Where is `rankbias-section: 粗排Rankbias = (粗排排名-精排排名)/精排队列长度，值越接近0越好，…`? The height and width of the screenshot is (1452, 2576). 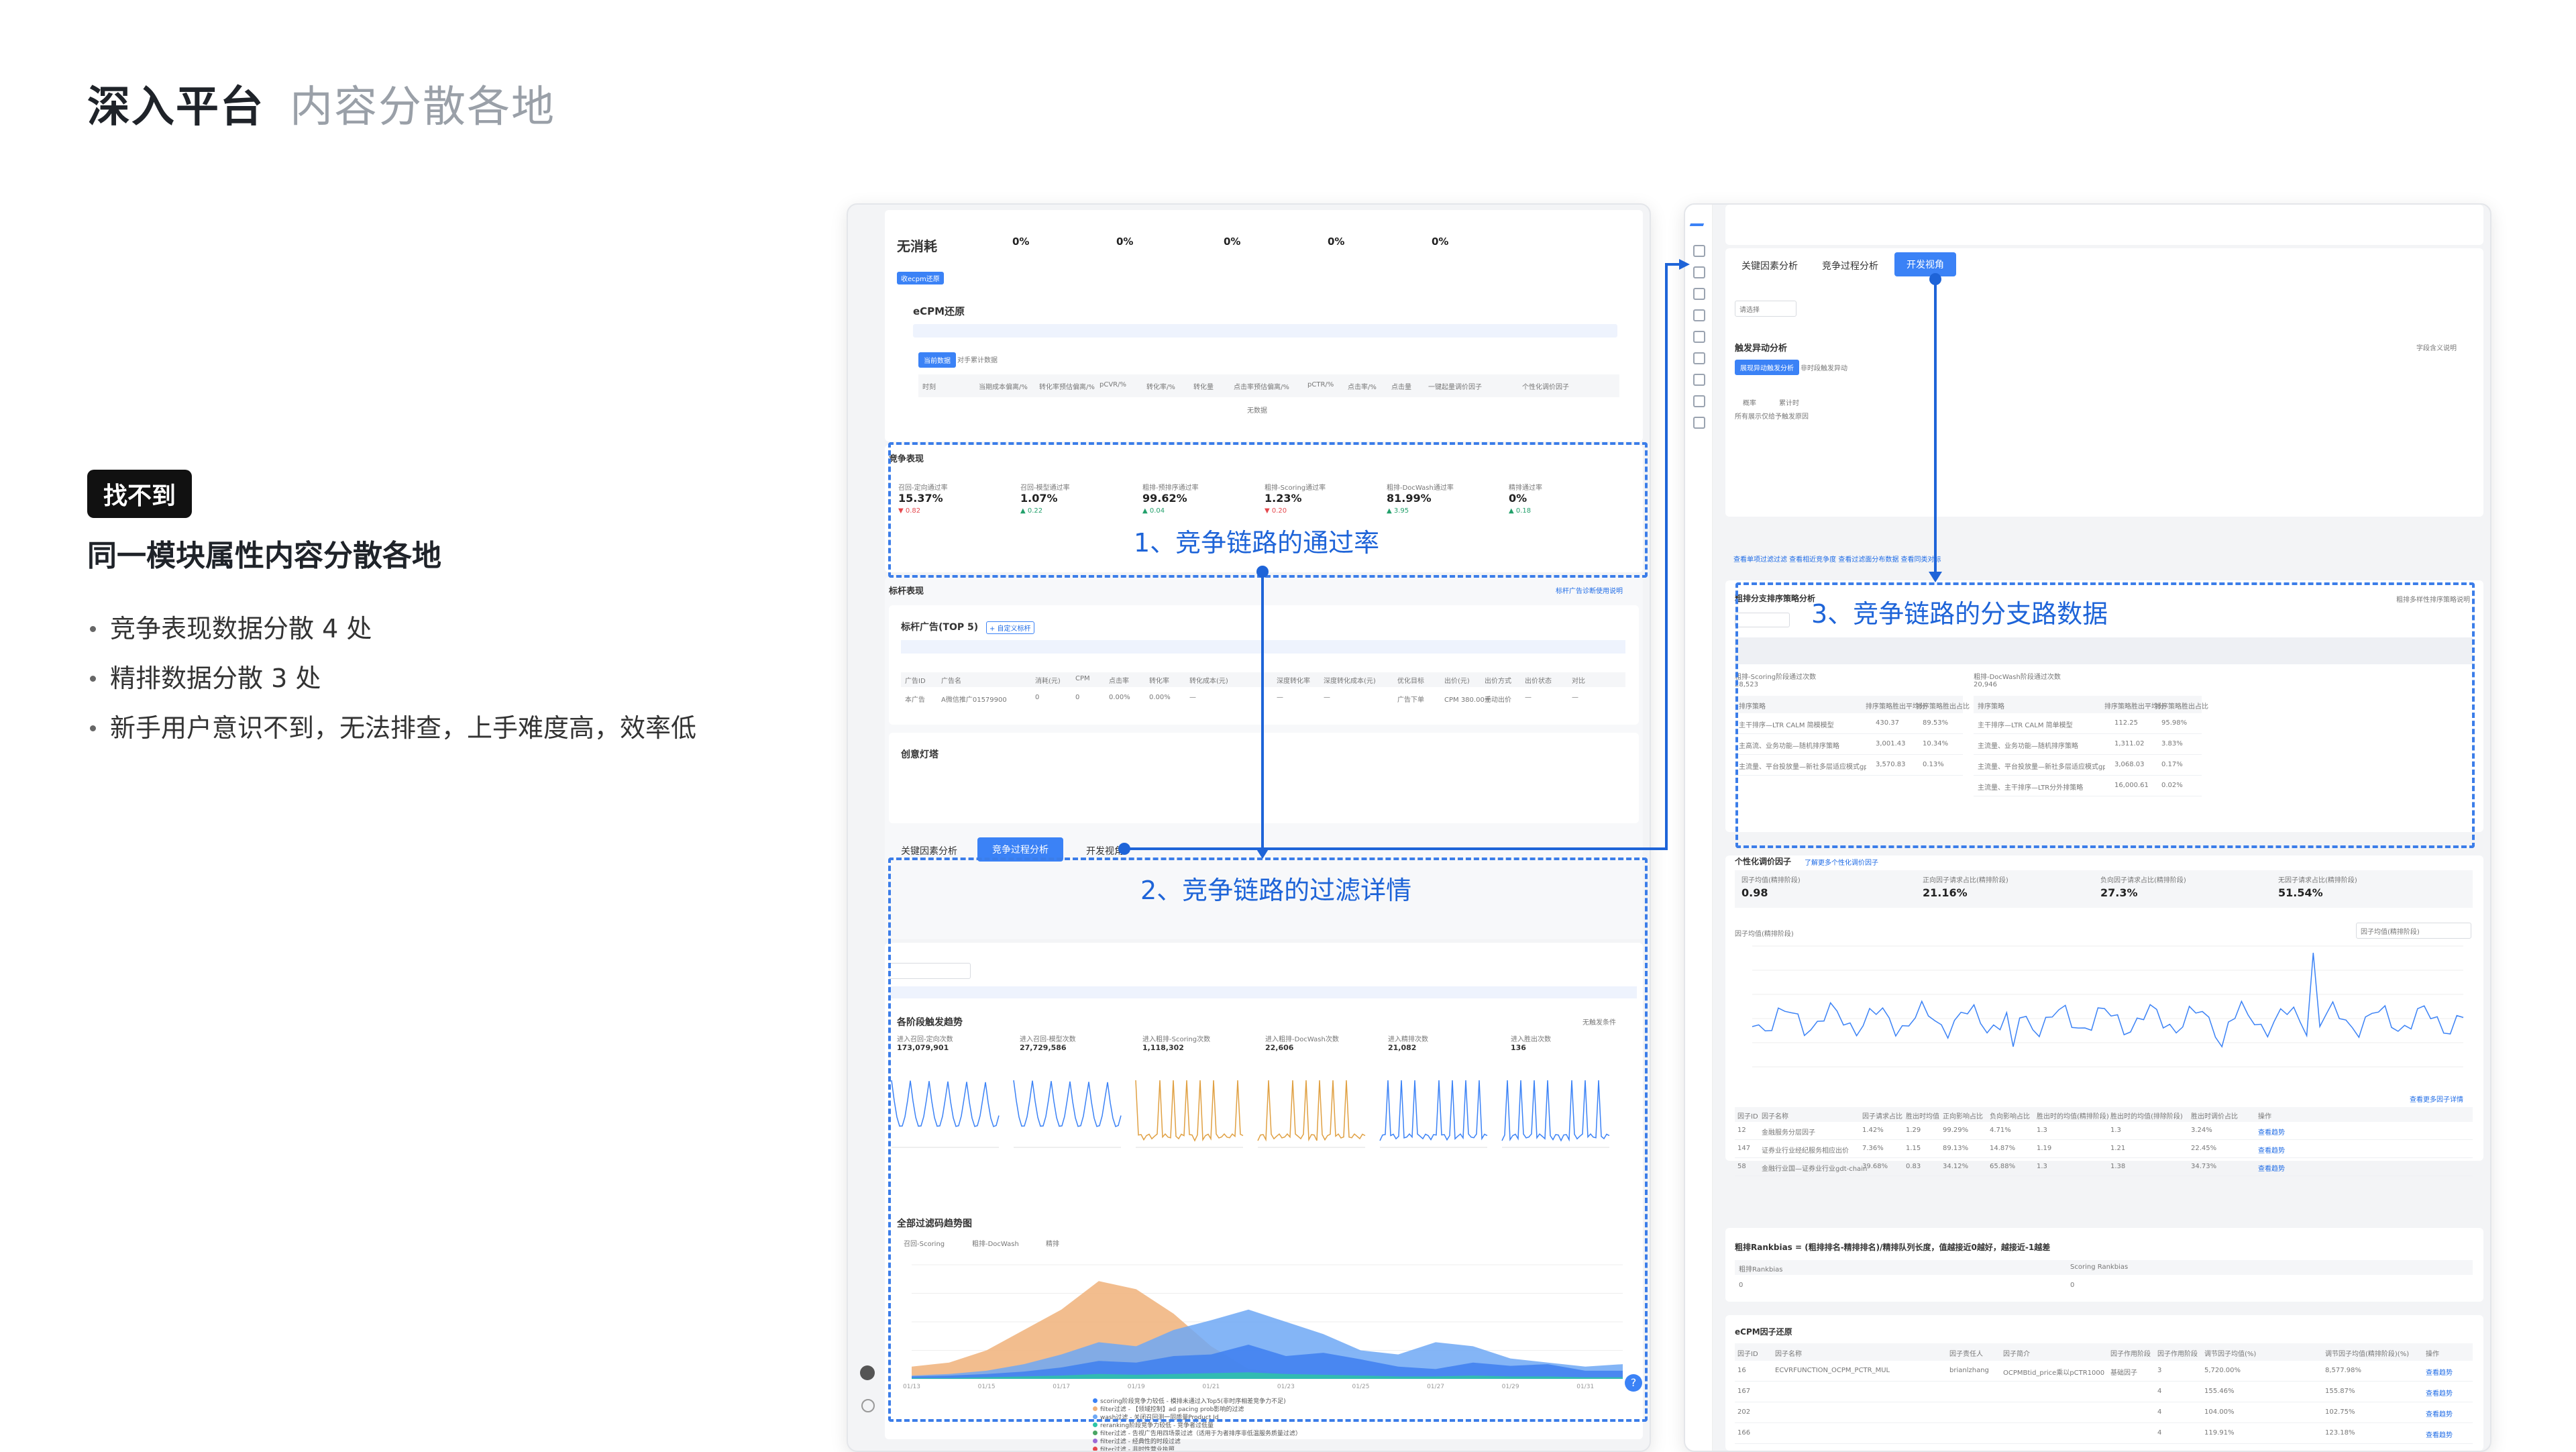 rankbias-section: 粗排Rankbias = (粗排排名-精排排名)/精排队列长度，值越接近0越好，… is located at coordinates (2104, 1265).